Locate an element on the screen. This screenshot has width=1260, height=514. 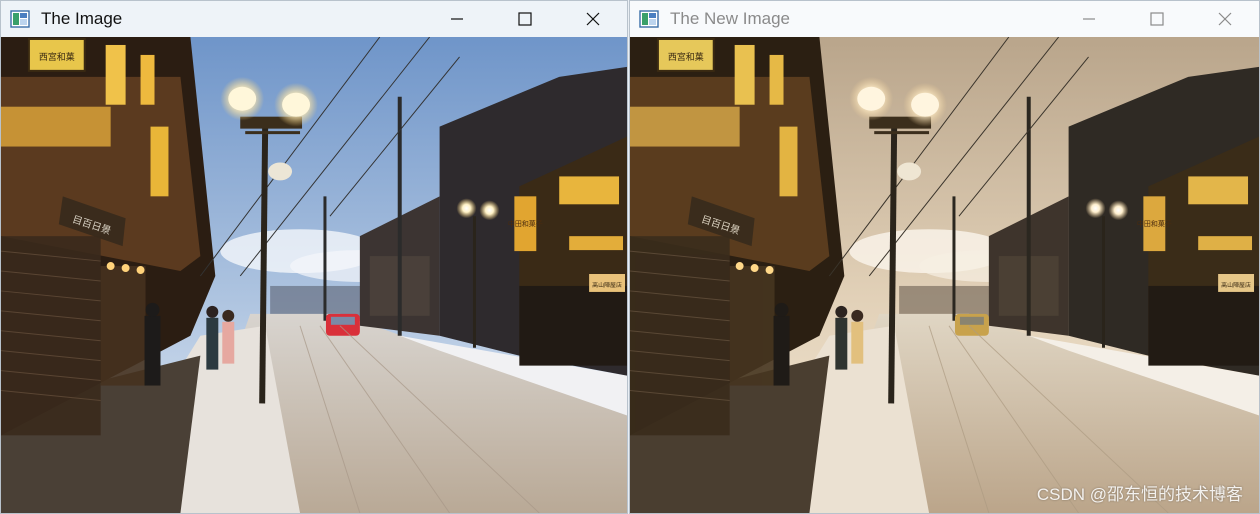
watermark-text: CSDN @邵东恒的技术博客 is located at coordinates (1139, 494).